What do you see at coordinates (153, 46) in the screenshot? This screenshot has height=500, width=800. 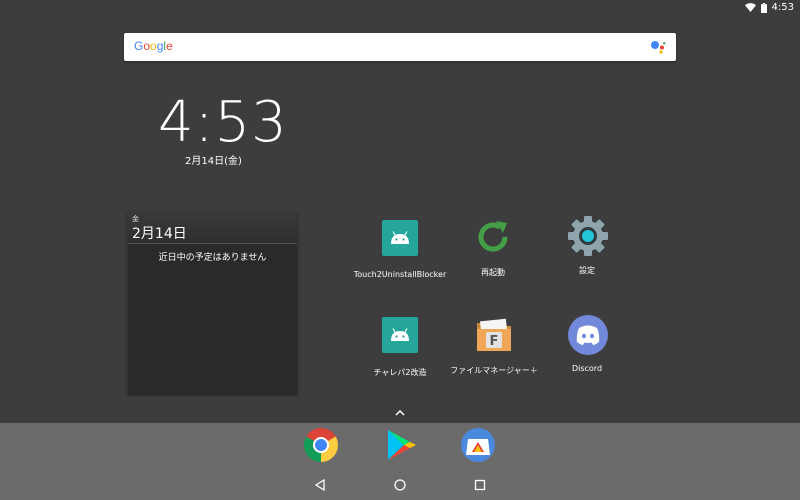 I see `google-logo: Google` at bounding box center [153, 46].